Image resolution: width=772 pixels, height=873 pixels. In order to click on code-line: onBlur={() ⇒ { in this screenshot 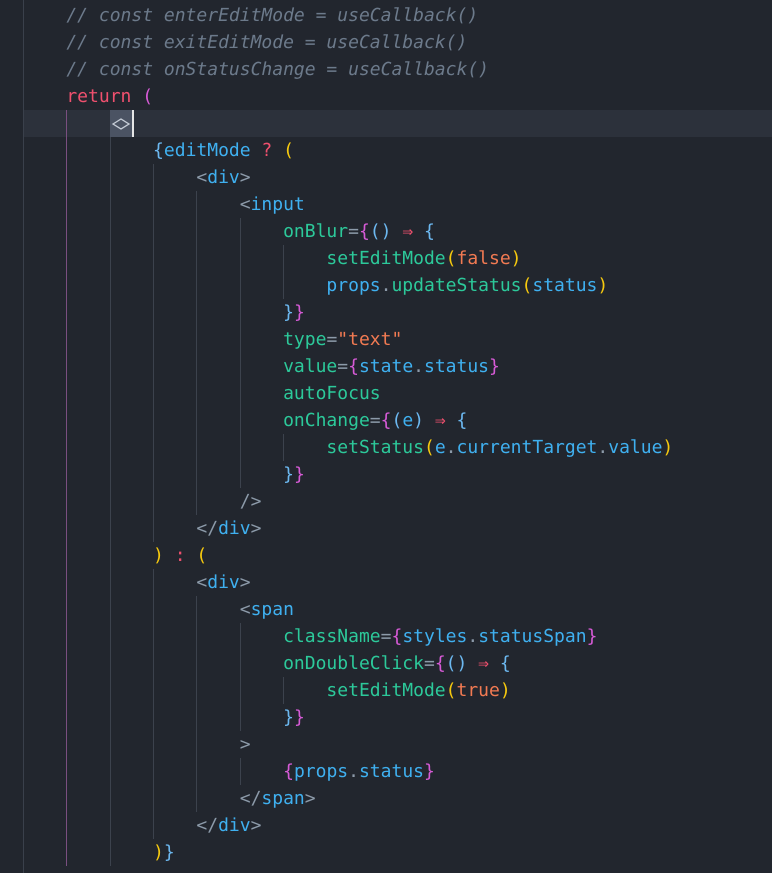, I will do `click(386, 231)`.